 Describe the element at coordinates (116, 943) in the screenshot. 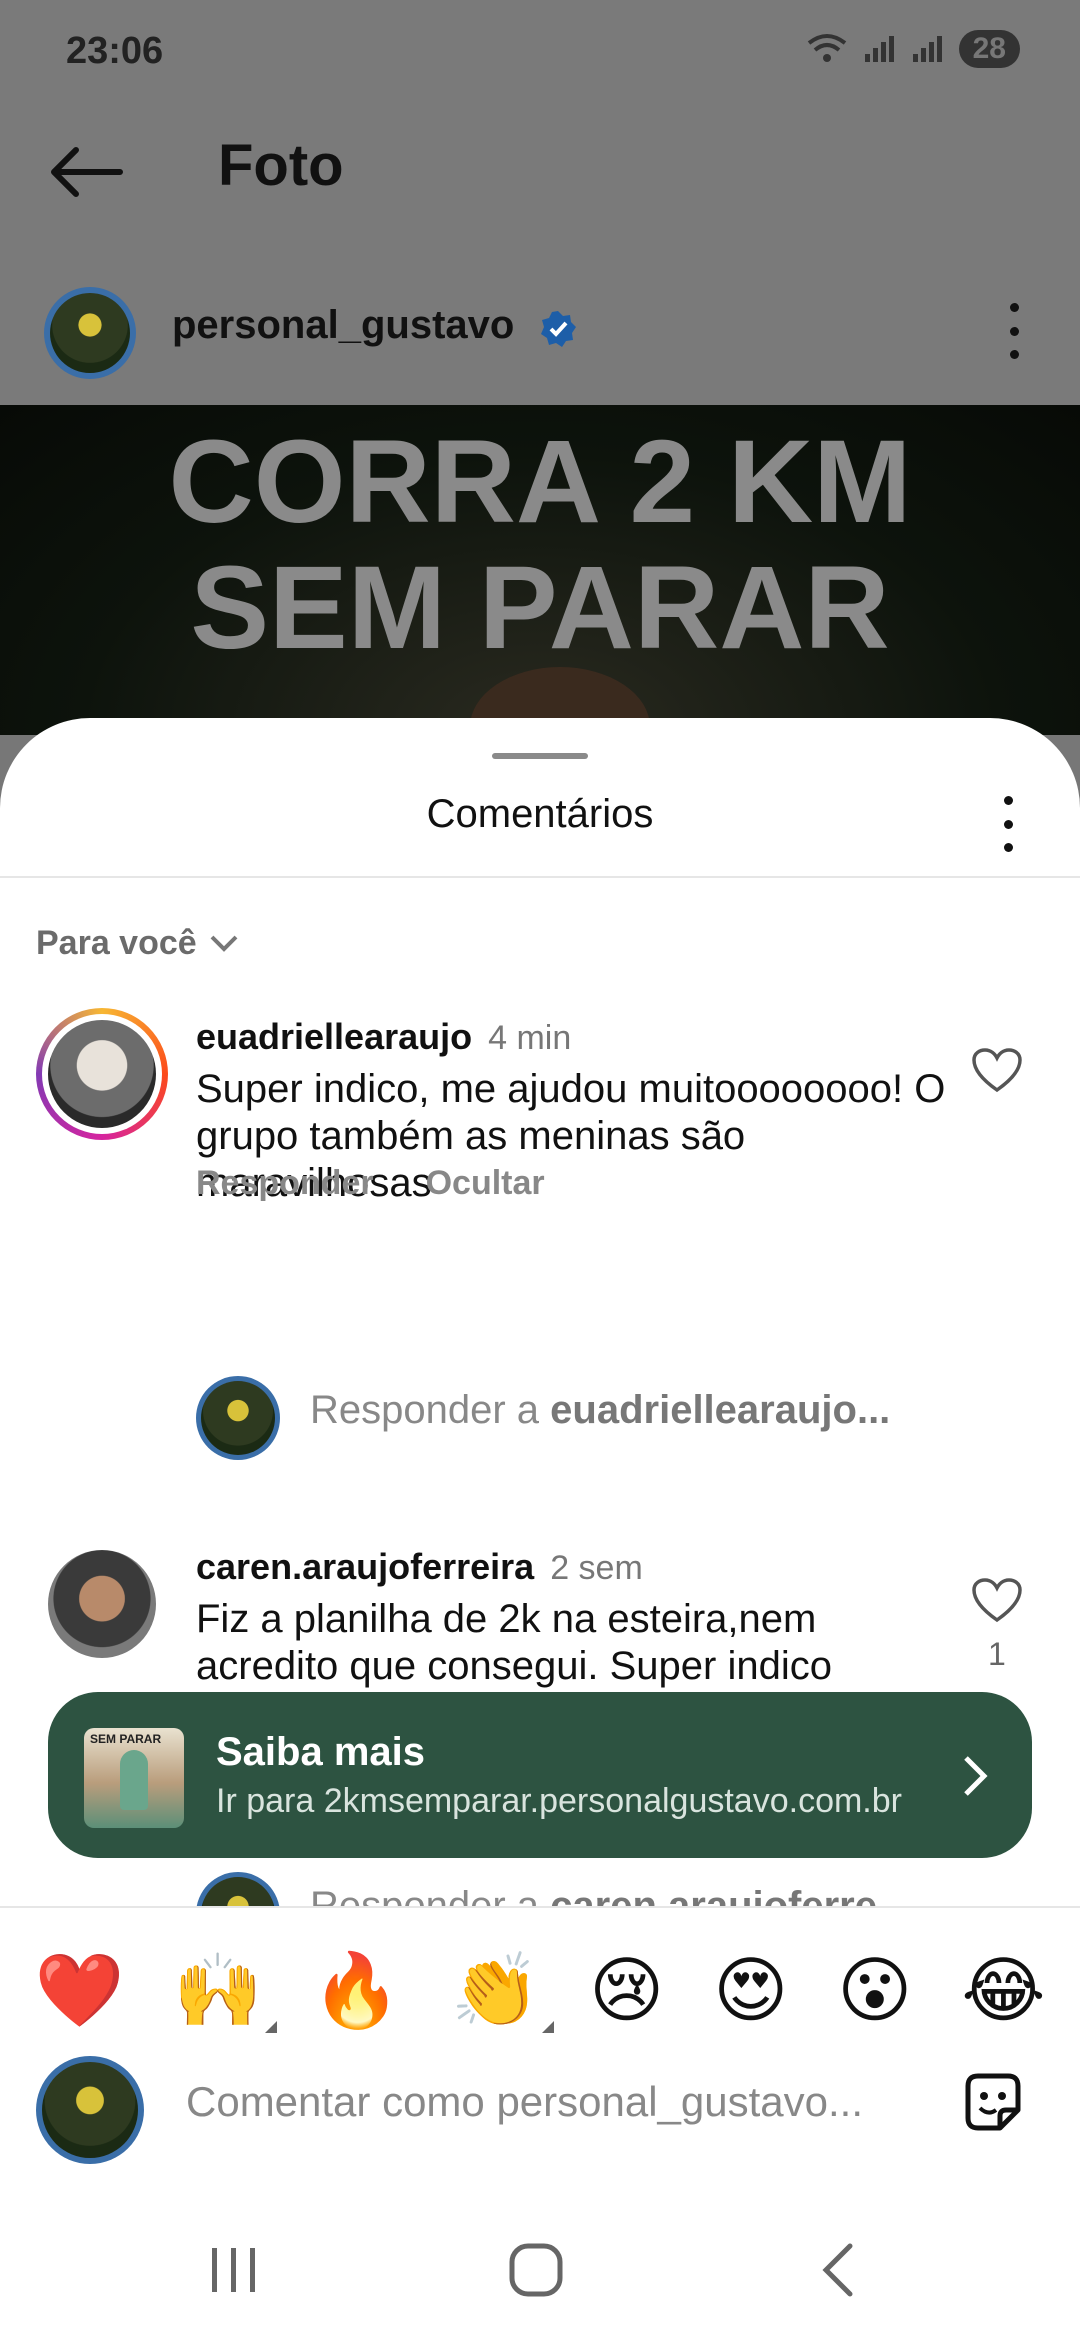

I see `filter-label: Para você` at that location.